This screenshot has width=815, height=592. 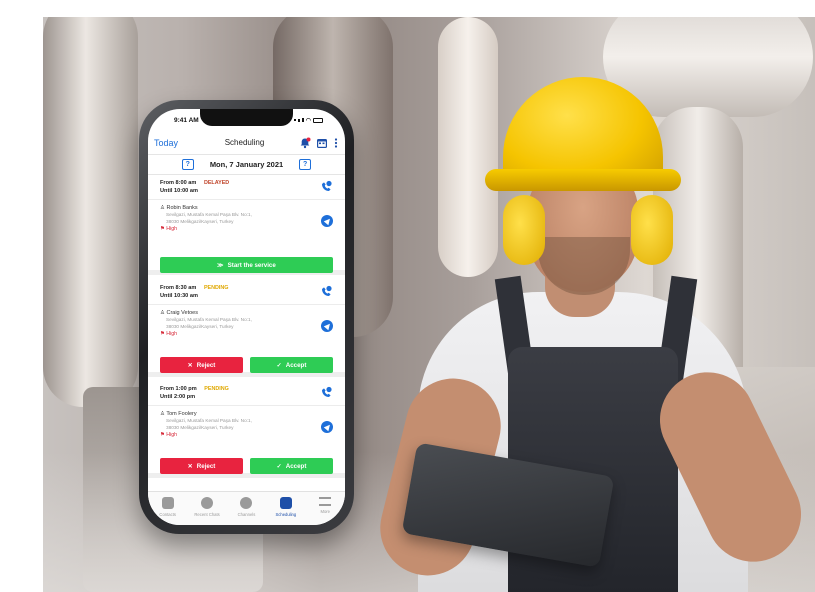 I want to click on end-time: Until 10:00 am, so click(x=179, y=191).